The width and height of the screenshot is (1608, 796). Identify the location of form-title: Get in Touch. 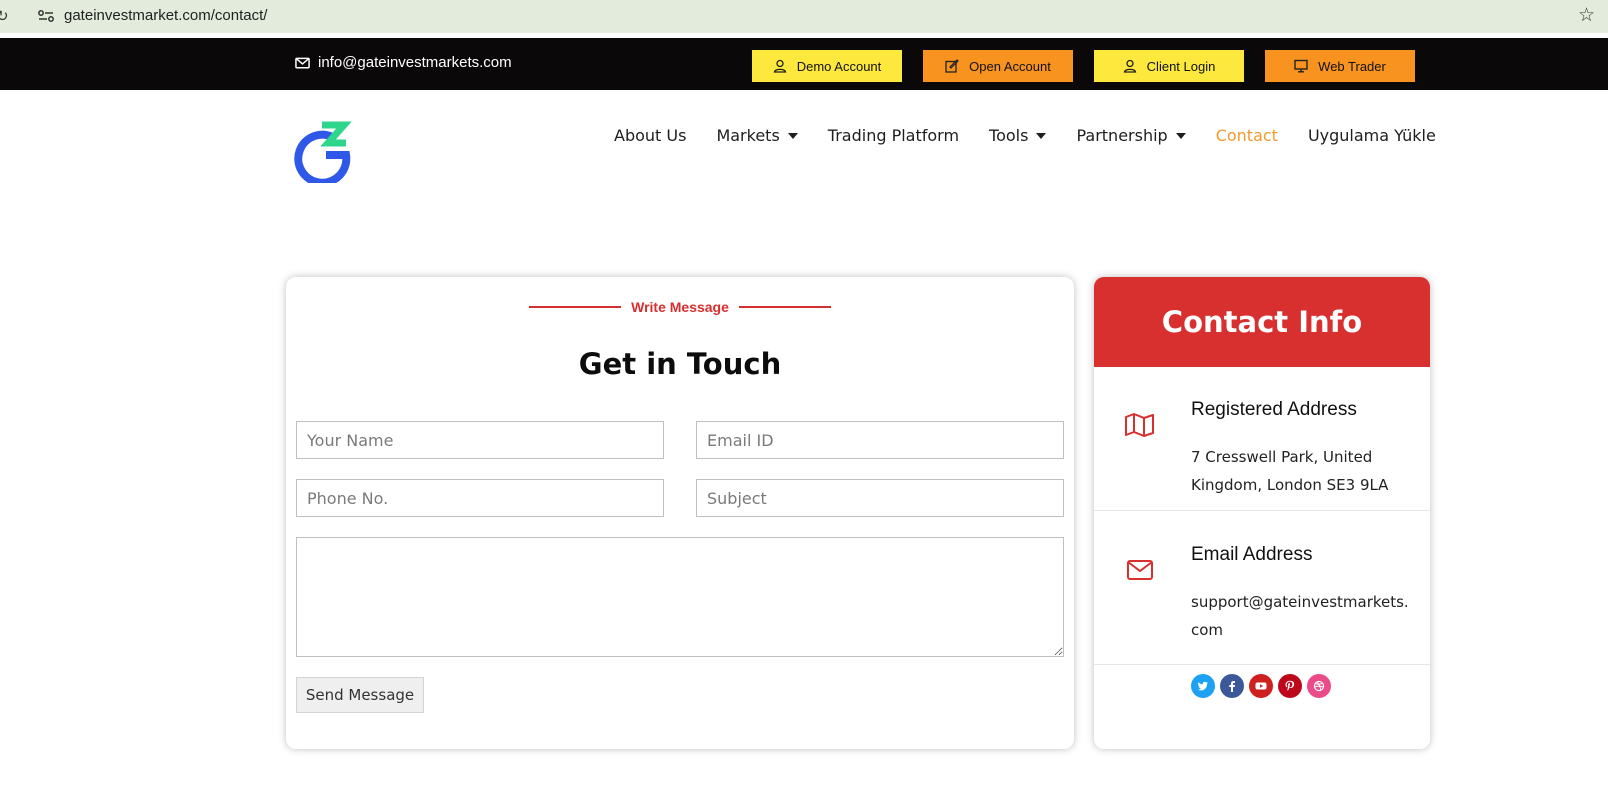
(680, 364).